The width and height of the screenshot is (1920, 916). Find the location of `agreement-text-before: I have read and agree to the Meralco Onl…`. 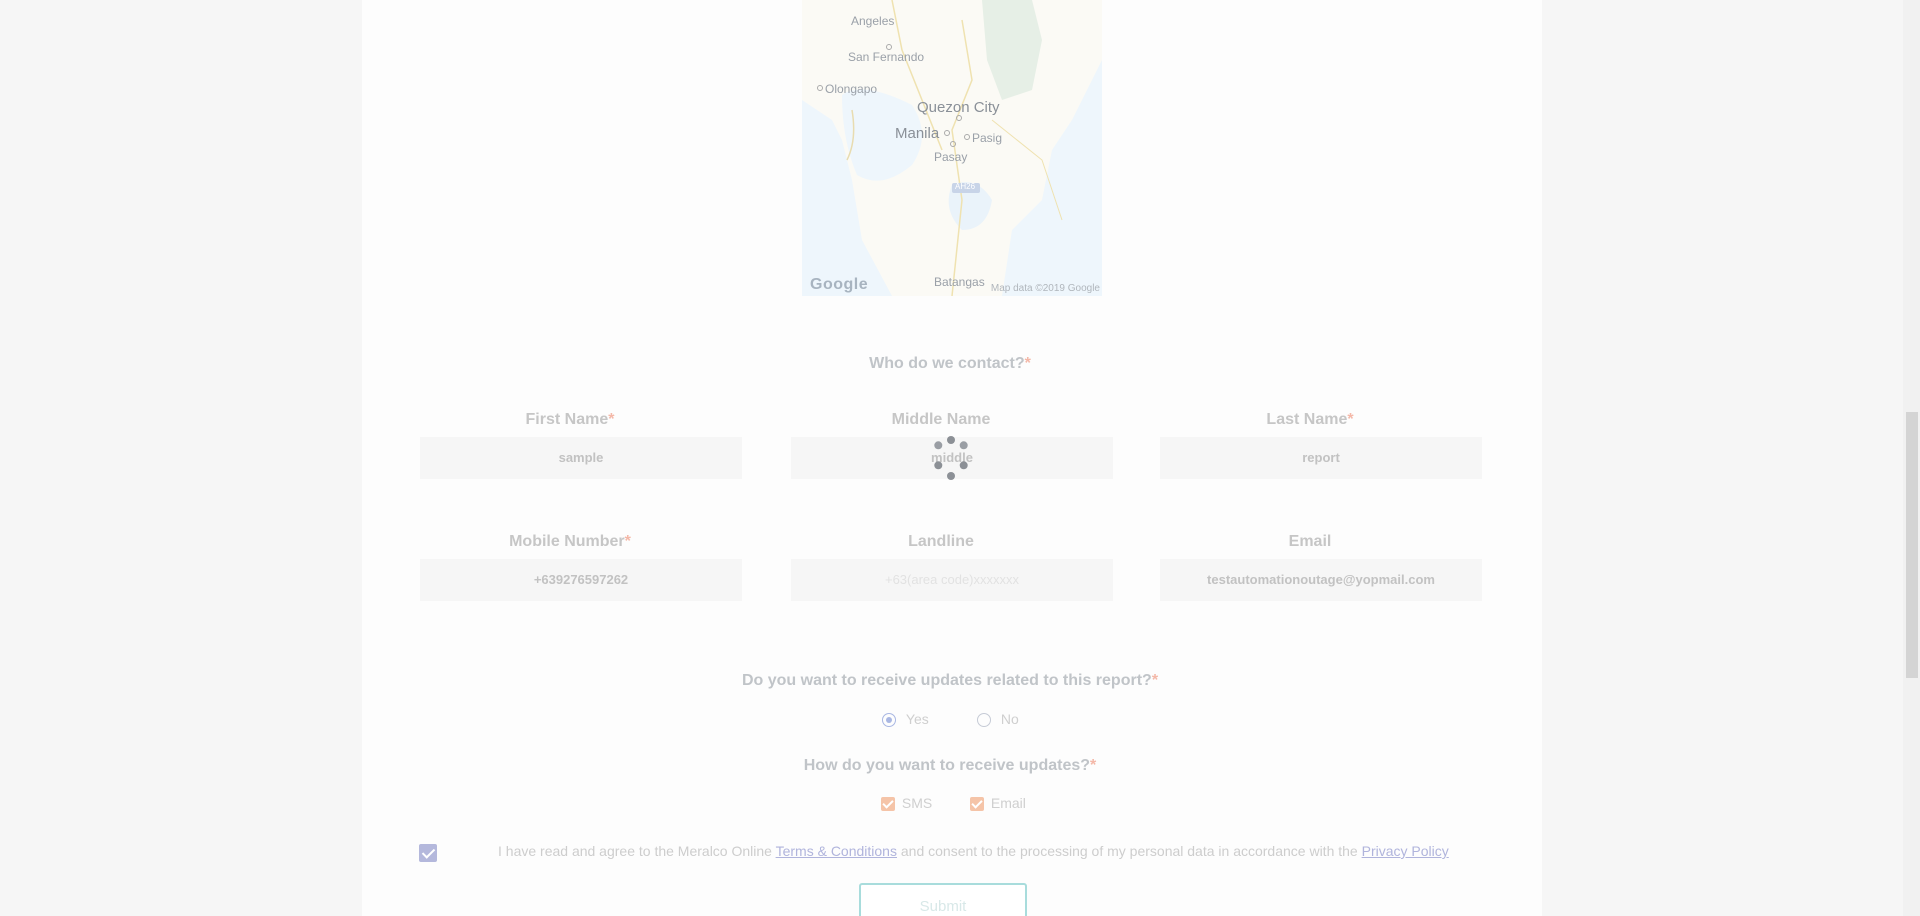

agreement-text-before: I have read and agree to the Meralco Onl… is located at coordinates (637, 851).